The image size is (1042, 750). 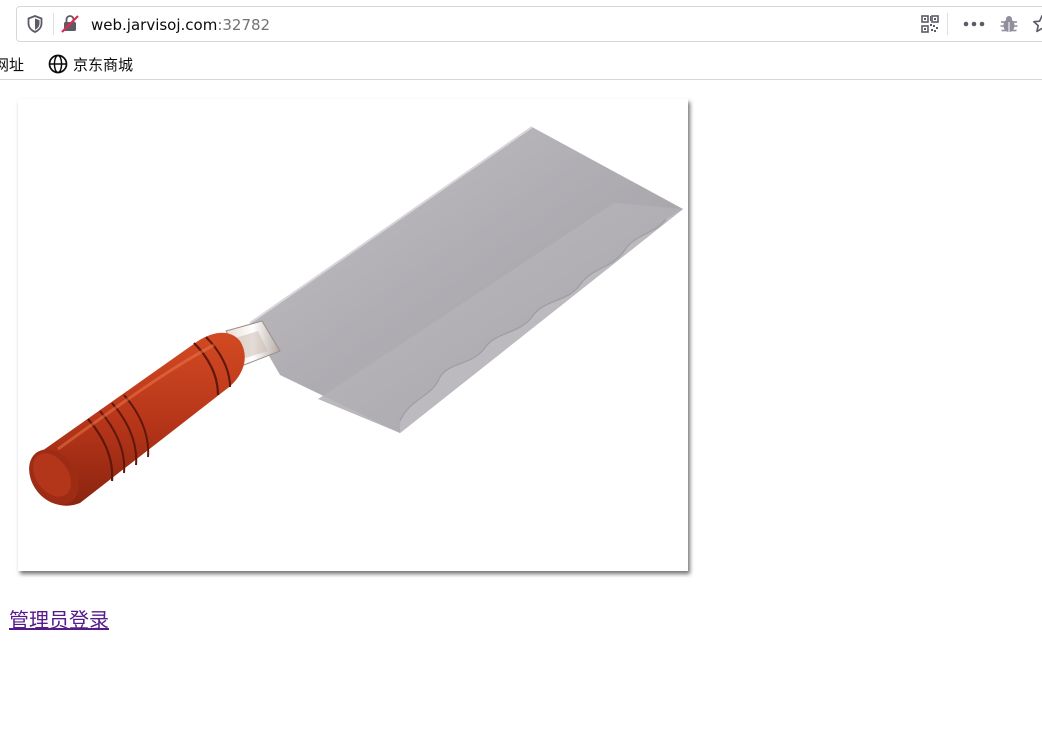 I want to click on url-text: web.jarvisoj.com:32782, so click(x=180, y=24).